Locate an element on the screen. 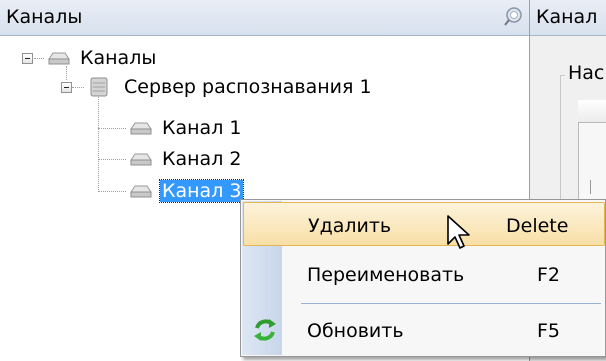 This screenshot has width=606, height=361. tree-item-channel-1: Канал 1 is located at coordinates (185, 128).